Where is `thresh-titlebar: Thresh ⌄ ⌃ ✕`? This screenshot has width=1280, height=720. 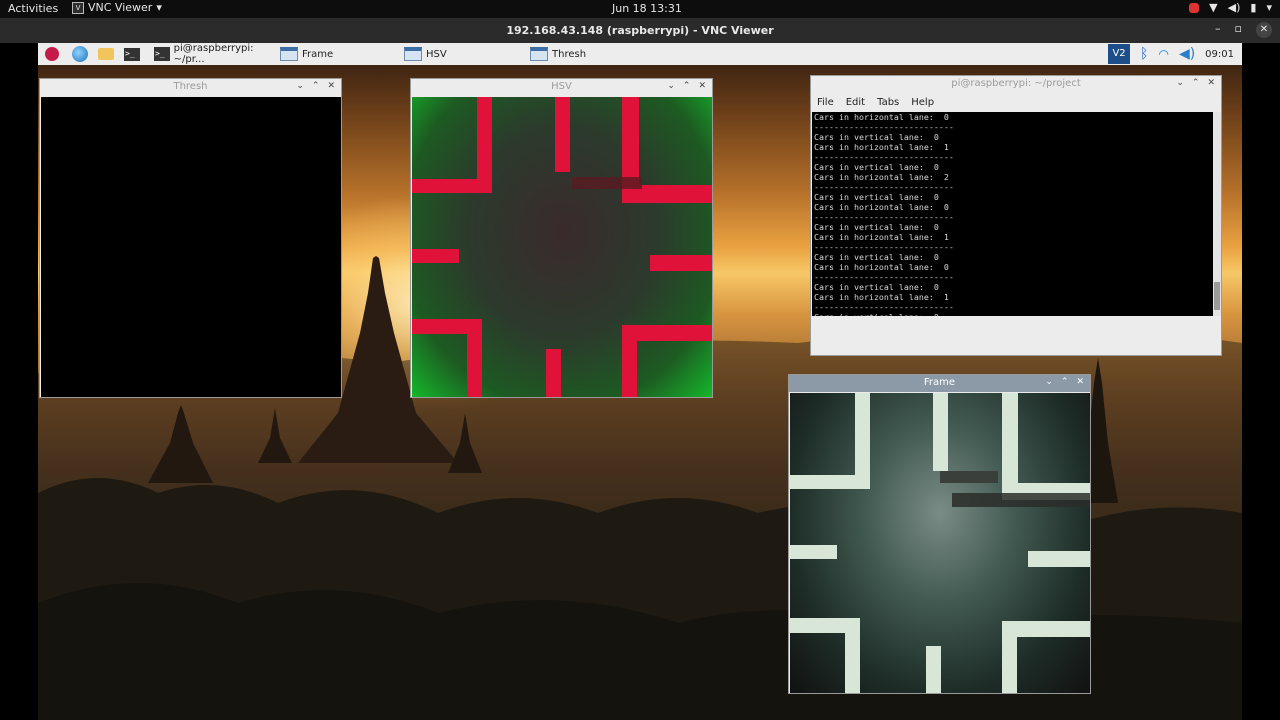 thresh-titlebar: Thresh ⌄ ⌃ ✕ is located at coordinates (190, 87).